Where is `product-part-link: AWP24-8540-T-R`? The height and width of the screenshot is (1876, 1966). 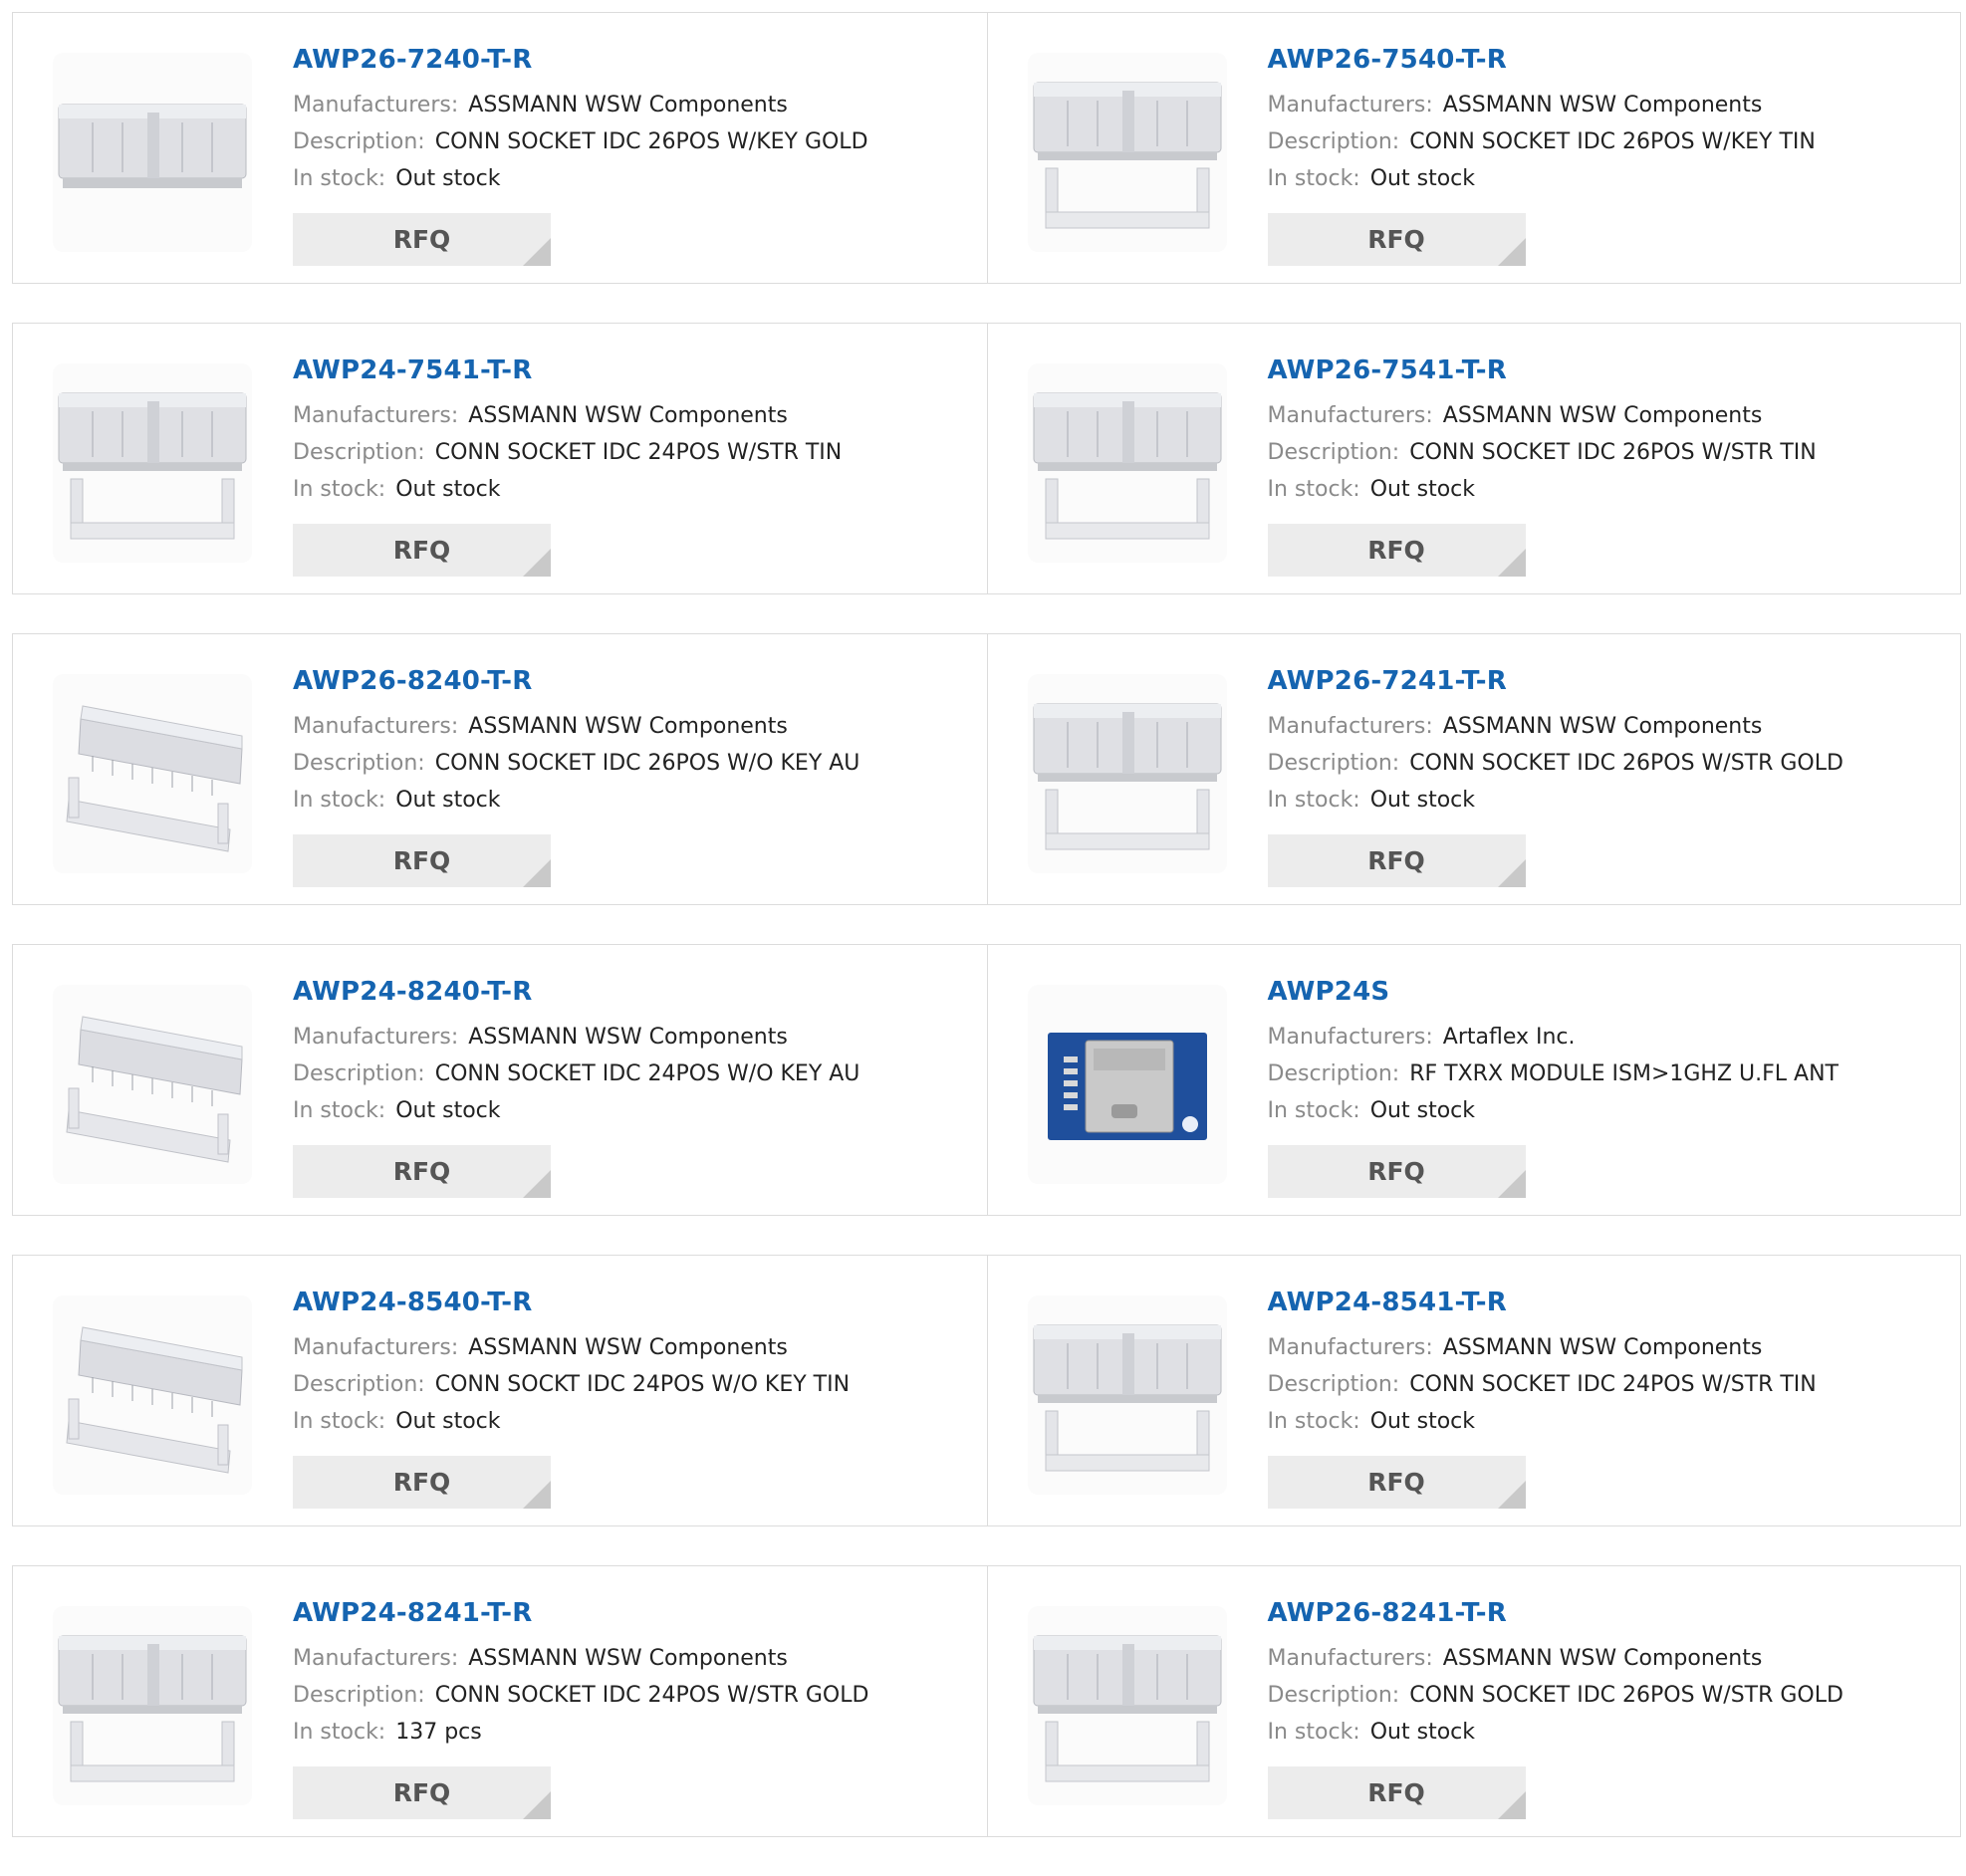 product-part-link: AWP24-8540-T-R is located at coordinates (413, 1302).